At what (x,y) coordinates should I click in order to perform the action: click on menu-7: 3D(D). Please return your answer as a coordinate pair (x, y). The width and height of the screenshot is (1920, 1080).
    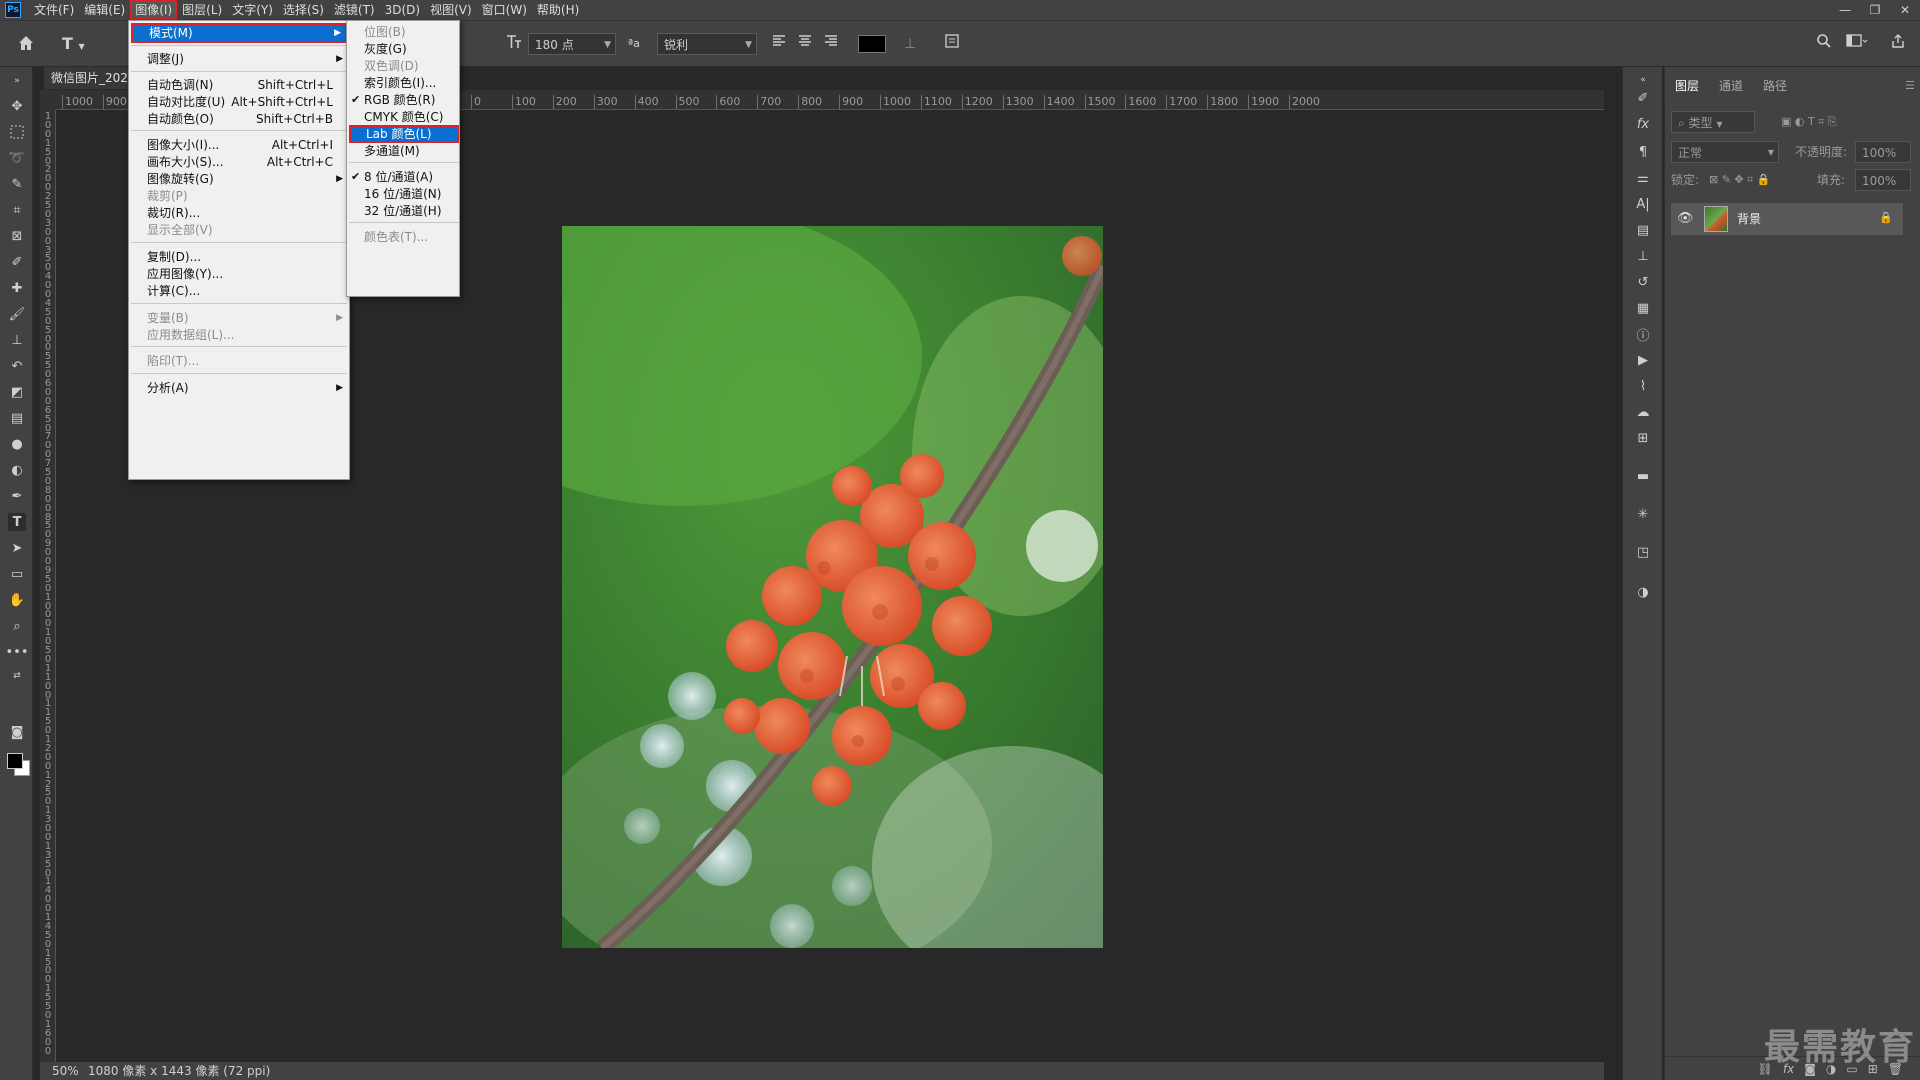
    Looking at the image, I should click on (402, 10).